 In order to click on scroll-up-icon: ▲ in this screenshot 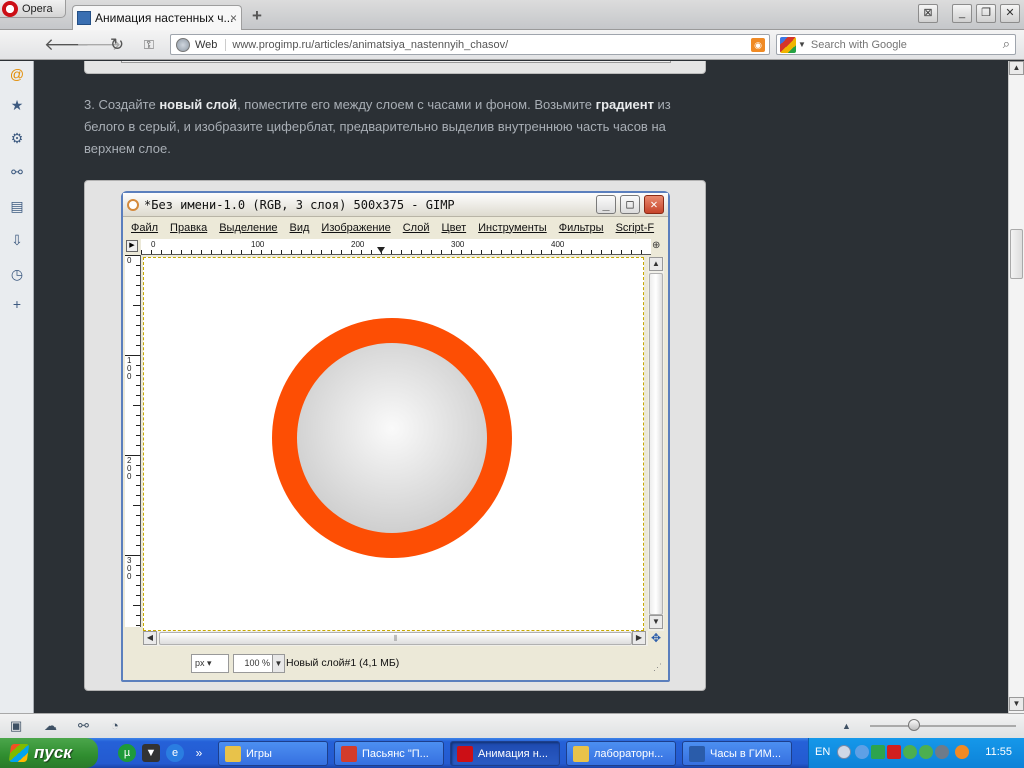, I will do `click(656, 264)`.